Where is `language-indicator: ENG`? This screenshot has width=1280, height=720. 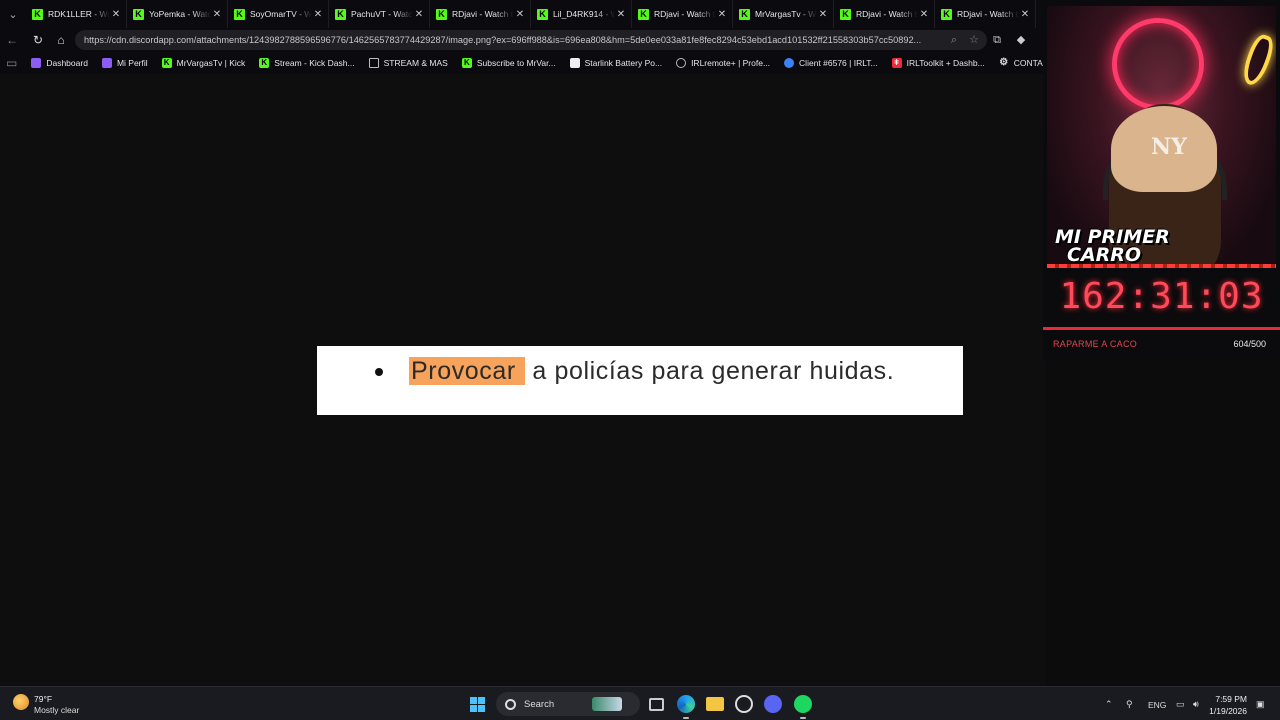 language-indicator: ENG is located at coordinates (1157, 705).